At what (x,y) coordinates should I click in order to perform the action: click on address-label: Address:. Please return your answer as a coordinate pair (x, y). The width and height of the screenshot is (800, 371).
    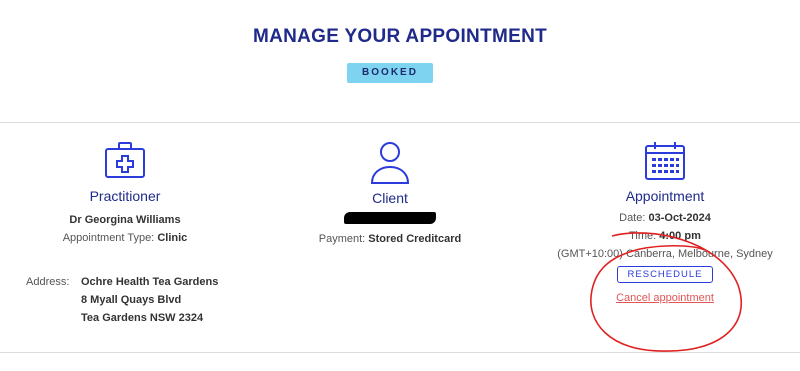
    Looking at the image, I should click on (48, 282).